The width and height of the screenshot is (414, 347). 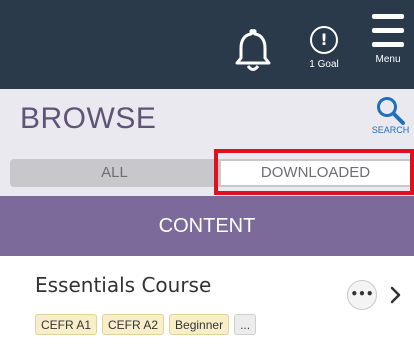 I want to click on goal-count-label: 1 Goal, so click(x=324, y=64).